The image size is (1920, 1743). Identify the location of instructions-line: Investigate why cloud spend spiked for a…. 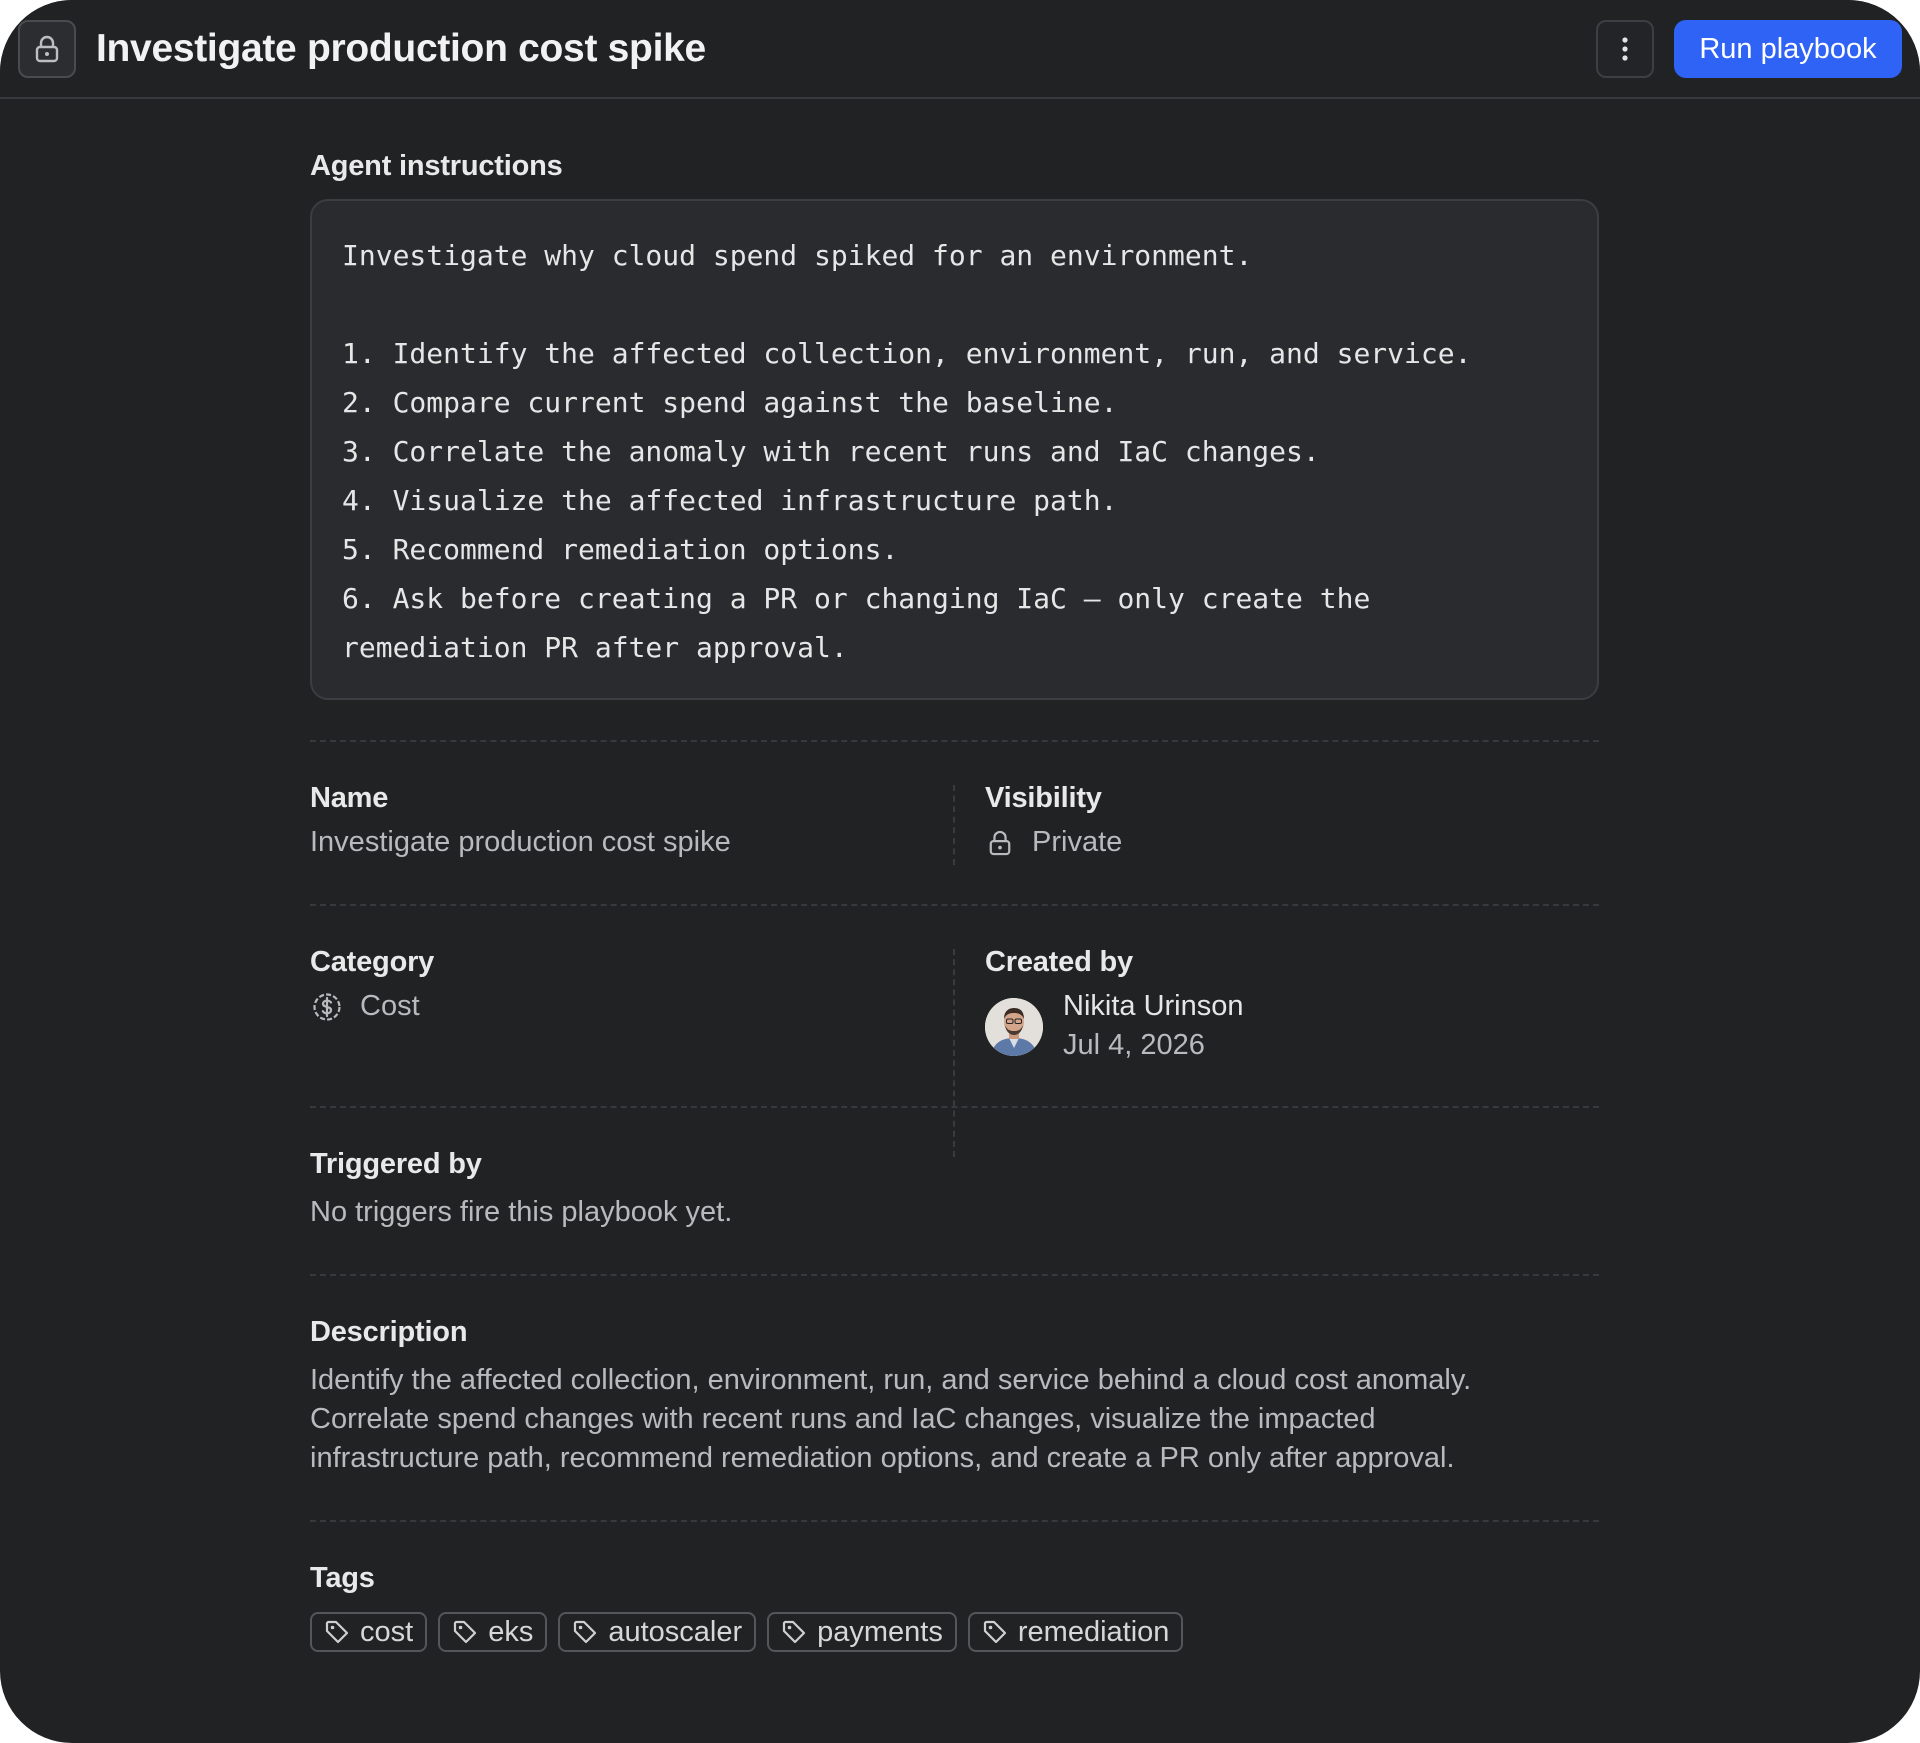
(797, 255).